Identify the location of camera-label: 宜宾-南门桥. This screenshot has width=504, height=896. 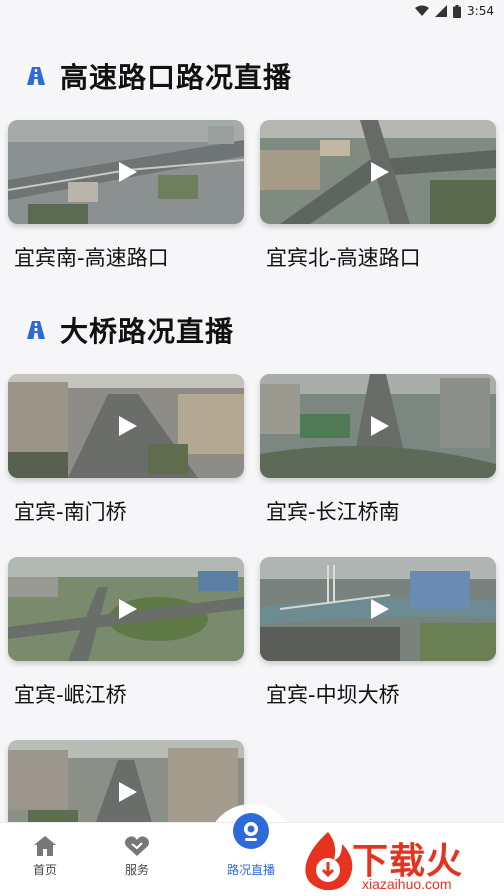
(70, 512).